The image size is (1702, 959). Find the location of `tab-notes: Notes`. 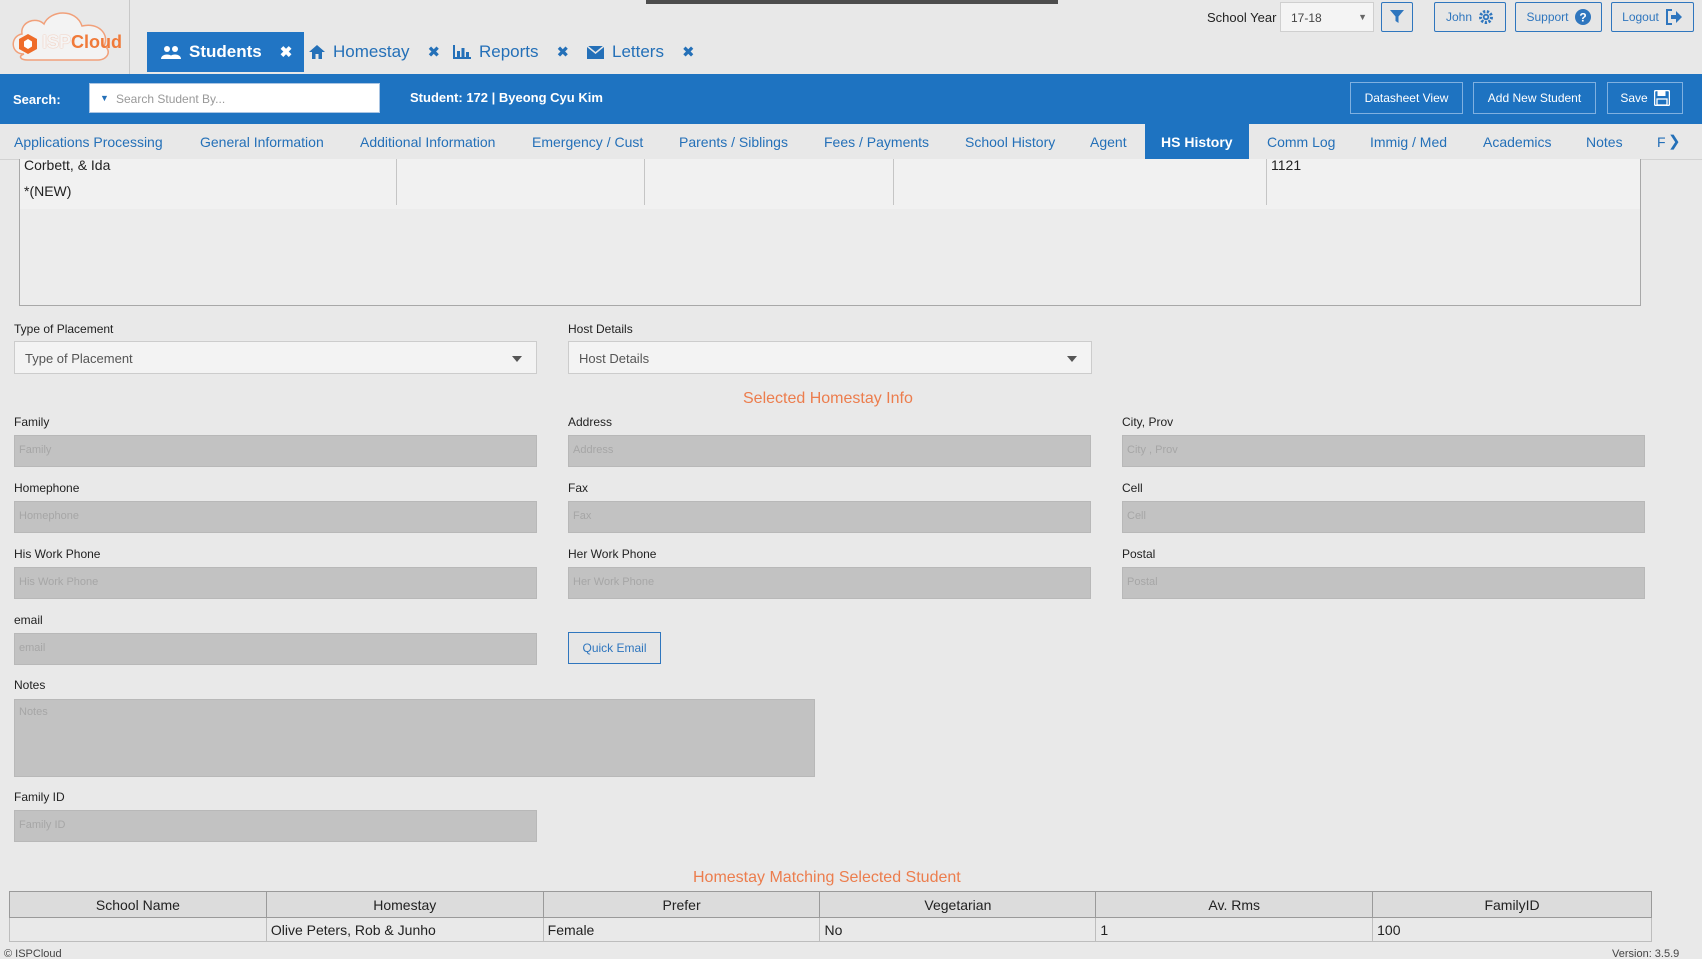

tab-notes: Notes is located at coordinates (1604, 142).